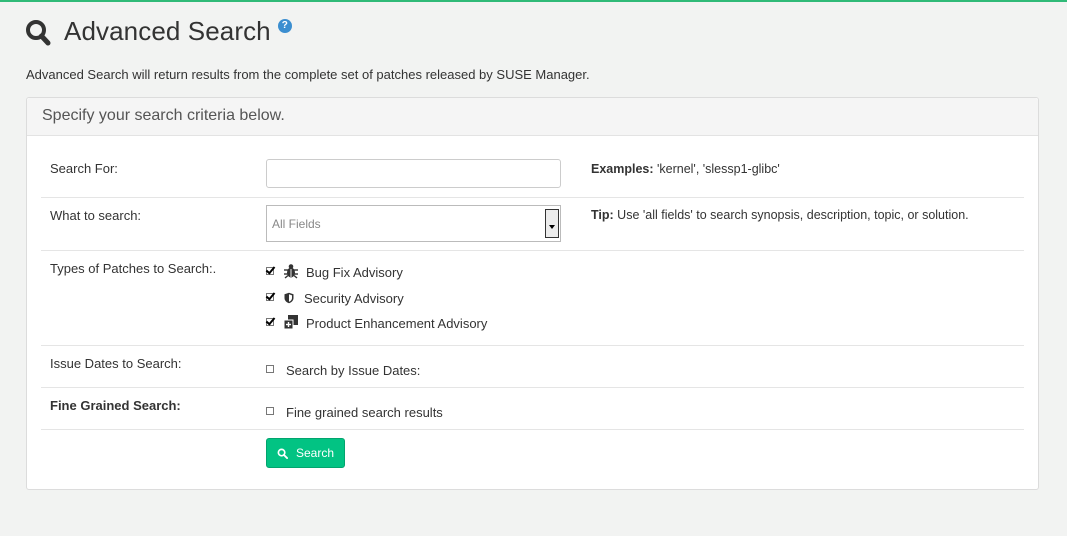  What do you see at coordinates (289, 297) in the screenshot?
I see `shield-icon` at bounding box center [289, 297].